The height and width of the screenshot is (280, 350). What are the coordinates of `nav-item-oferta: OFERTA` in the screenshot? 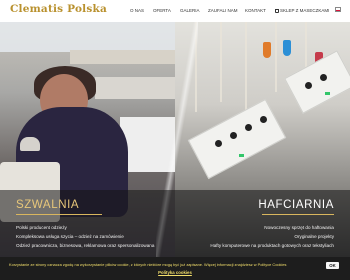 It's located at (162, 10).